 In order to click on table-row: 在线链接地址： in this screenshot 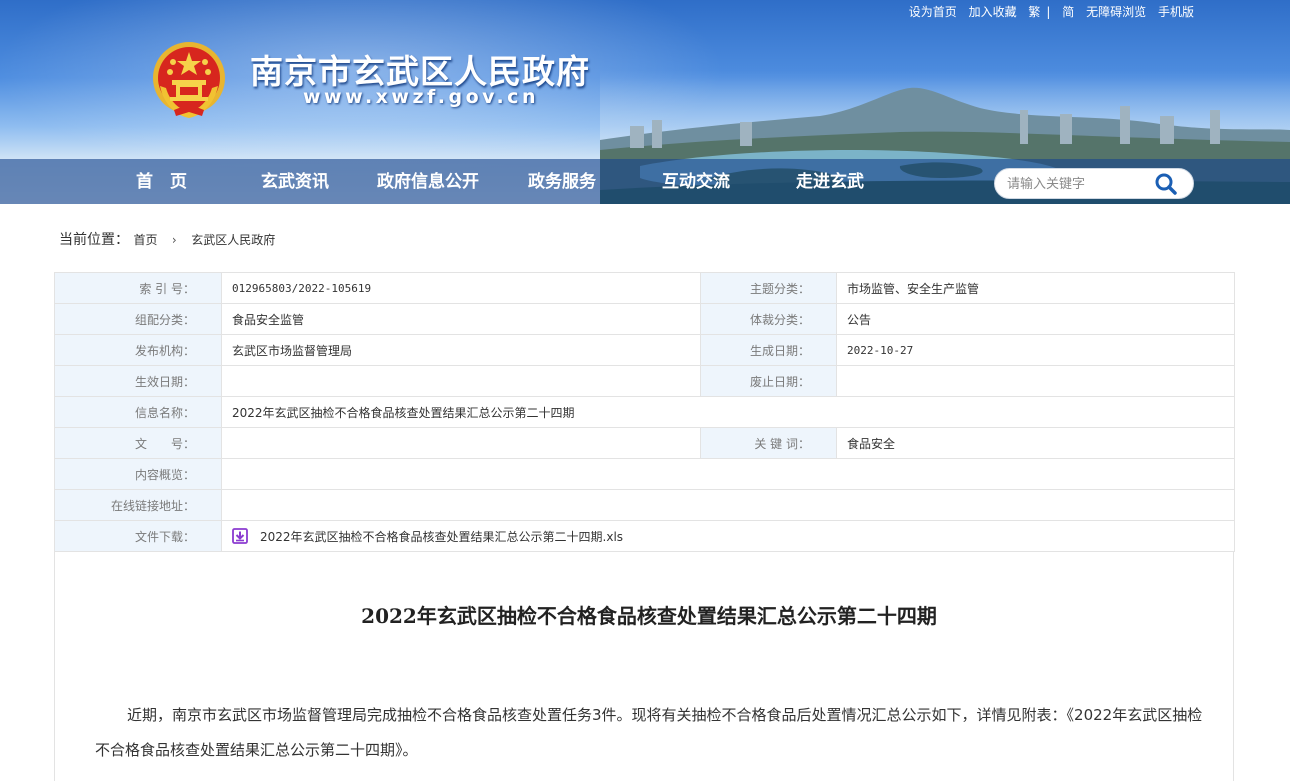, I will do `click(644, 505)`.